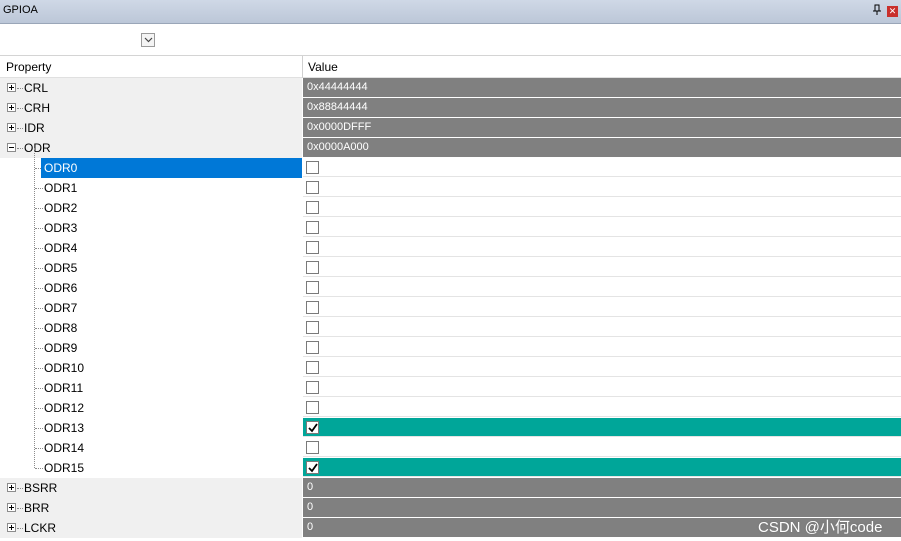  Describe the element at coordinates (151, 328) in the screenshot. I see `bit-property-cell: ODR8` at that location.